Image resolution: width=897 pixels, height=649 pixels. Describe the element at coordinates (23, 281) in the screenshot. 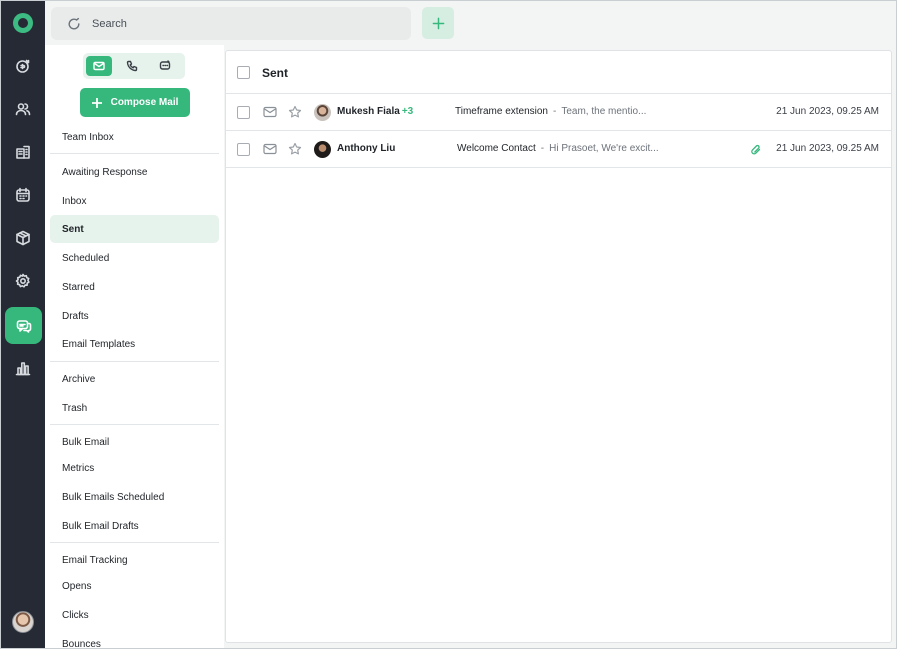

I see `settings-icon` at that location.